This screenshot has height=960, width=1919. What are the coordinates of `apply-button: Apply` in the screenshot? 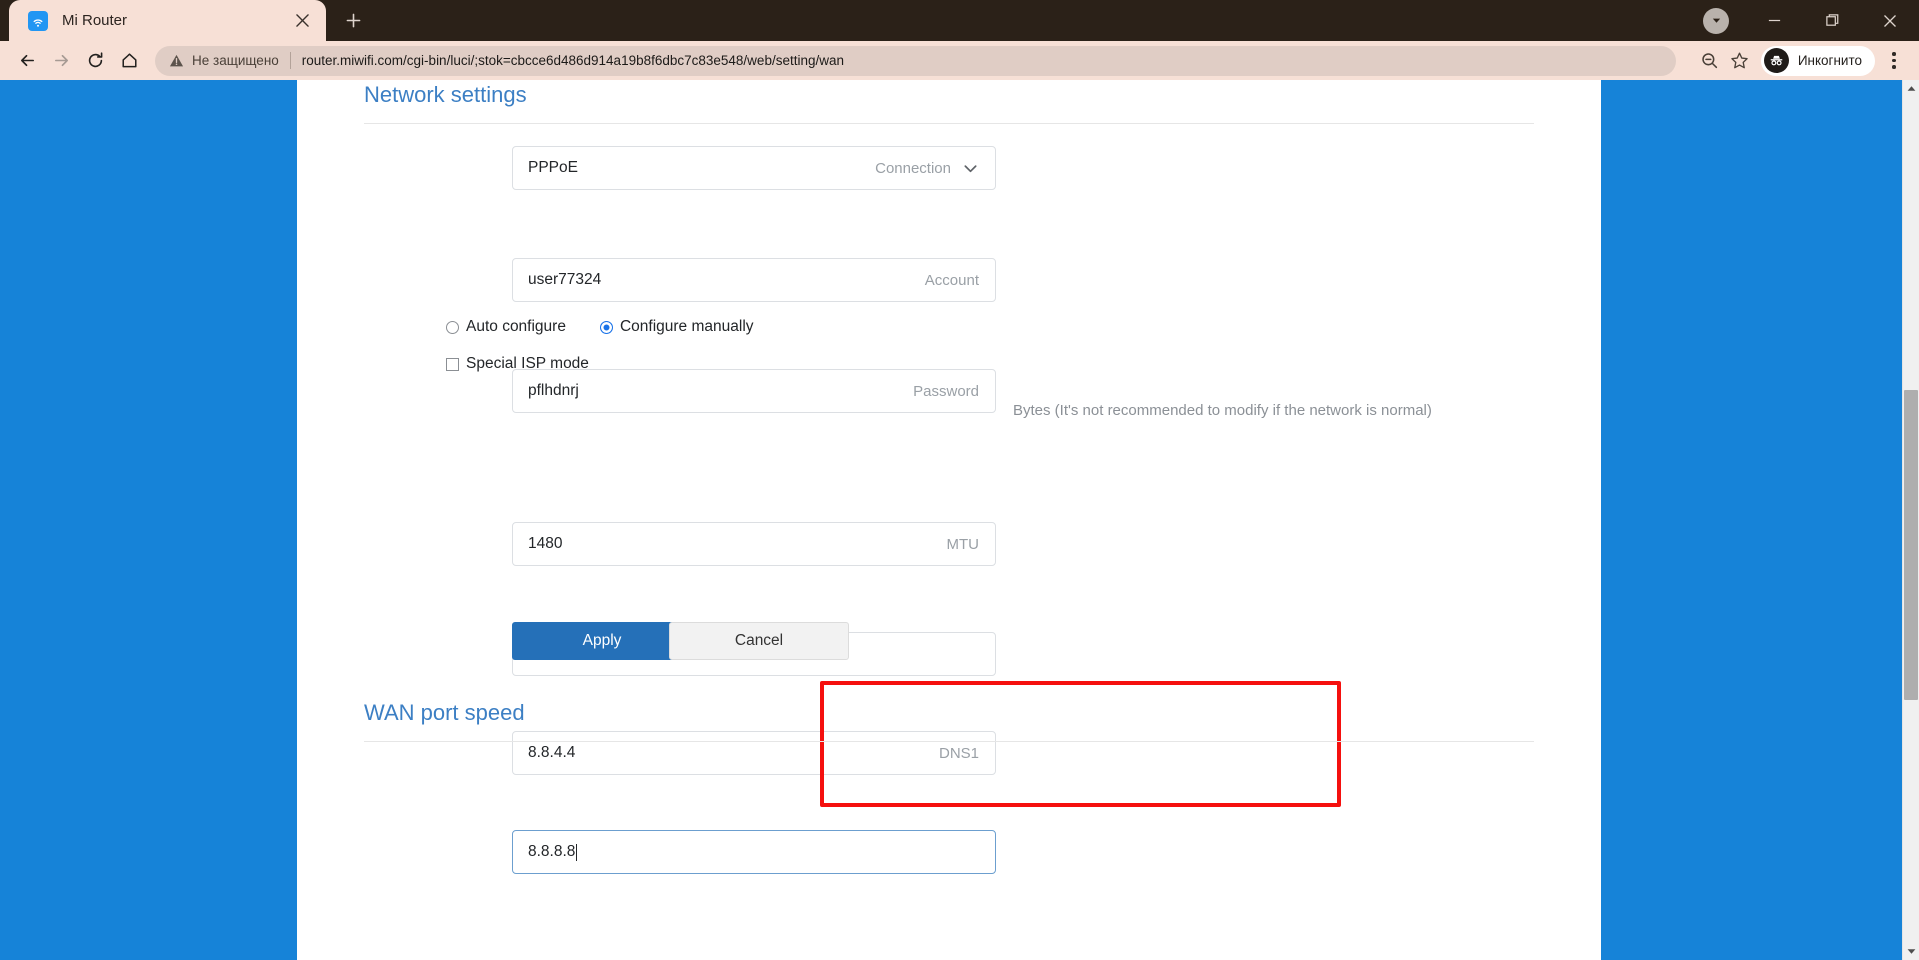 It's located at (602, 641).